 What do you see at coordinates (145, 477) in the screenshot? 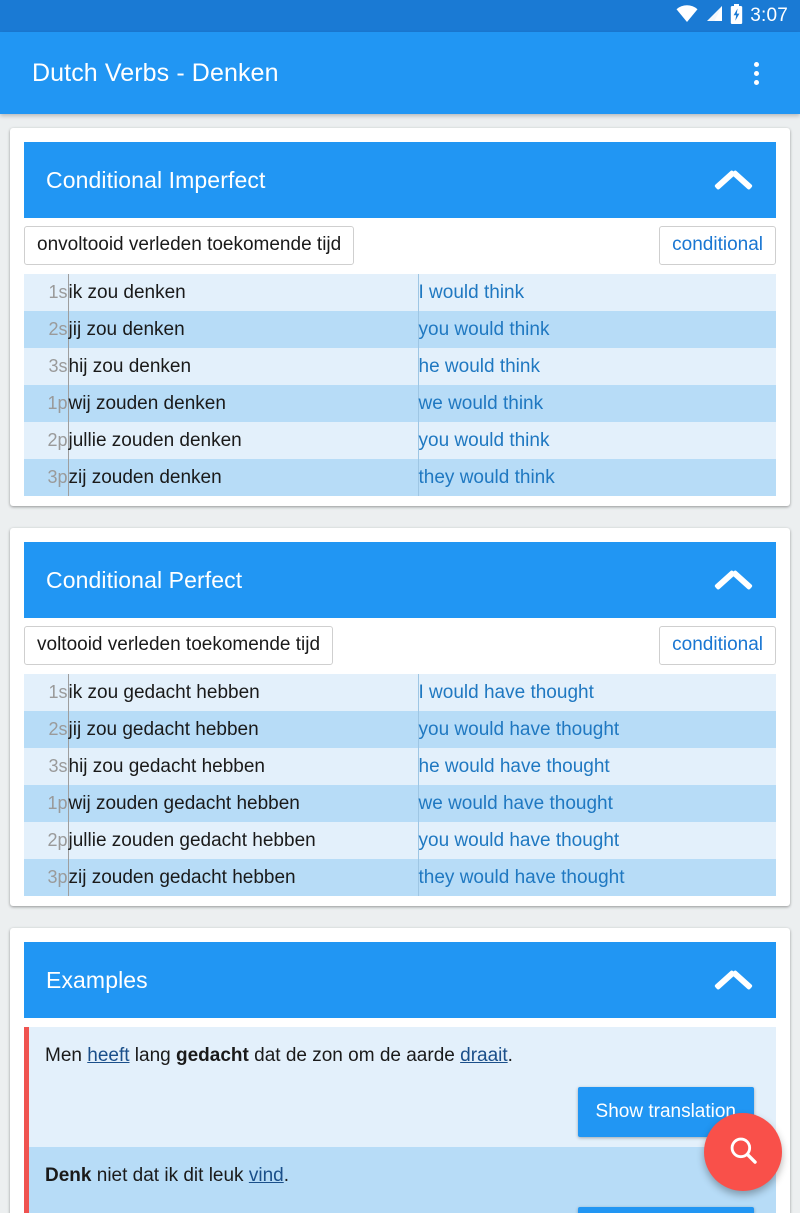
I see `verb-form: zij zouden denken` at bounding box center [145, 477].